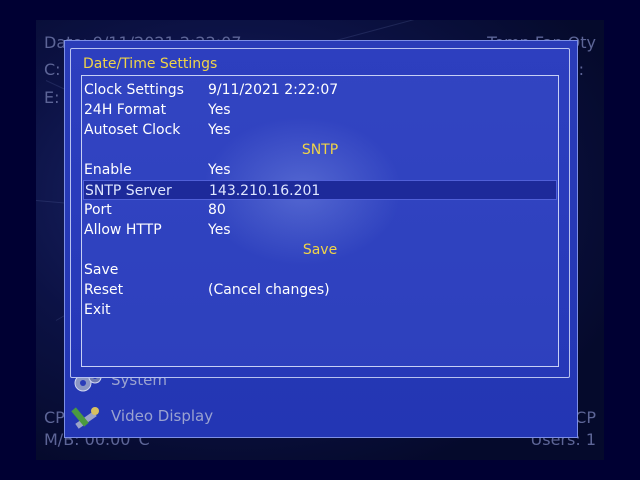 The height and width of the screenshot is (480, 640). I want to click on menu-item-video-display: Video Display, so click(142, 416).